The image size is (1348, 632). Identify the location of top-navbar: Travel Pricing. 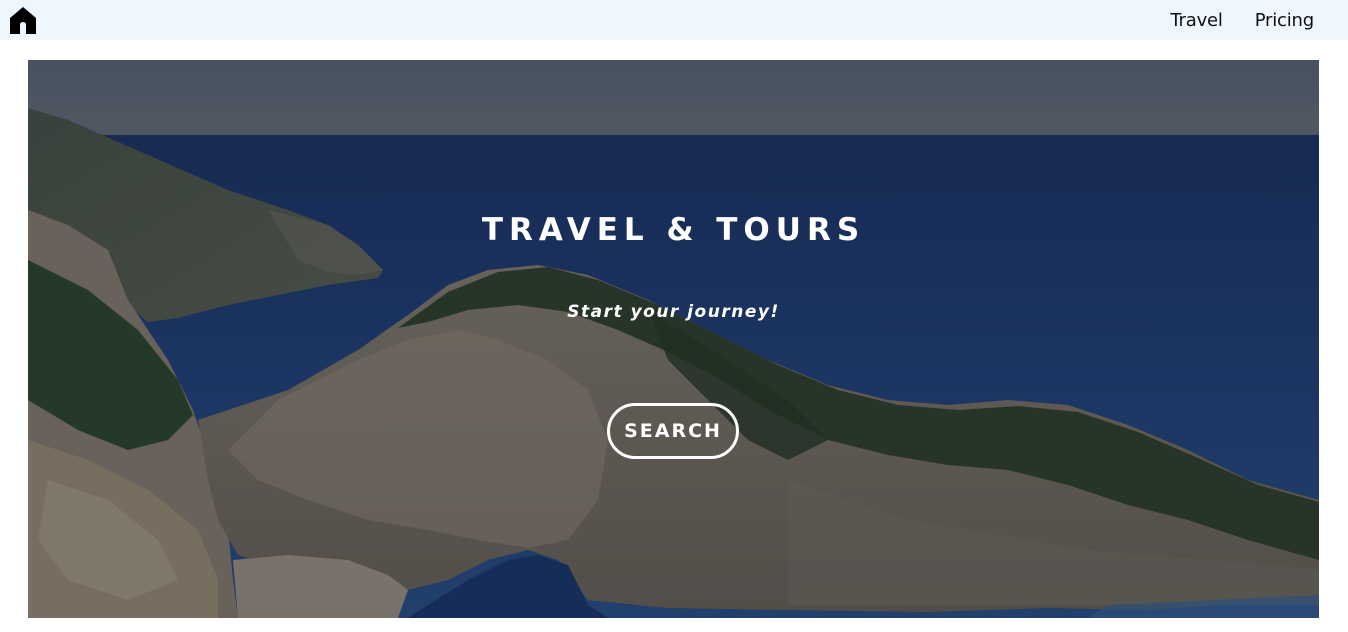
(674, 20).